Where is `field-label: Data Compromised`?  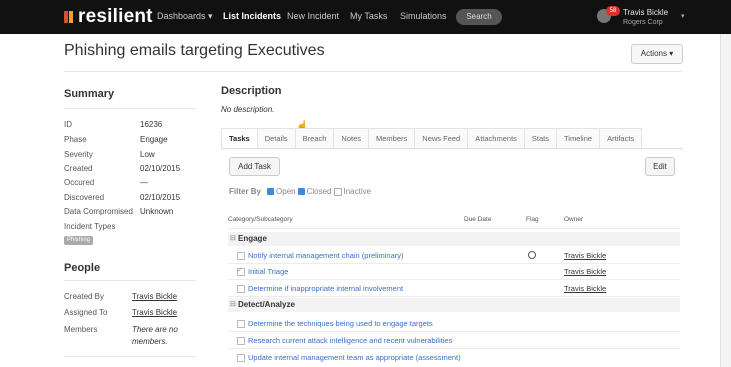 field-label: Data Compromised is located at coordinates (98, 211).